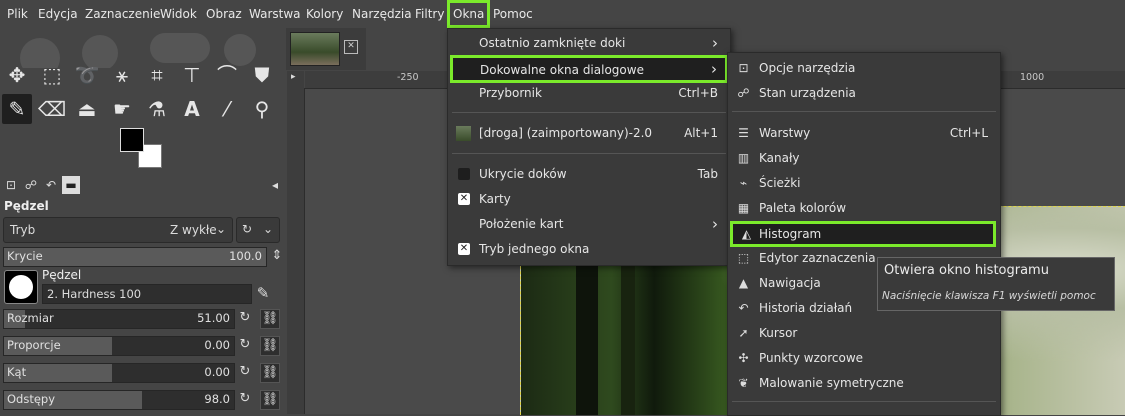 The height and width of the screenshot is (416, 1125). What do you see at coordinates (122, 14) in the screenshot?
I see `menu-zaznaczenie: Zaznaczenie` at bounding box center [122, 14].